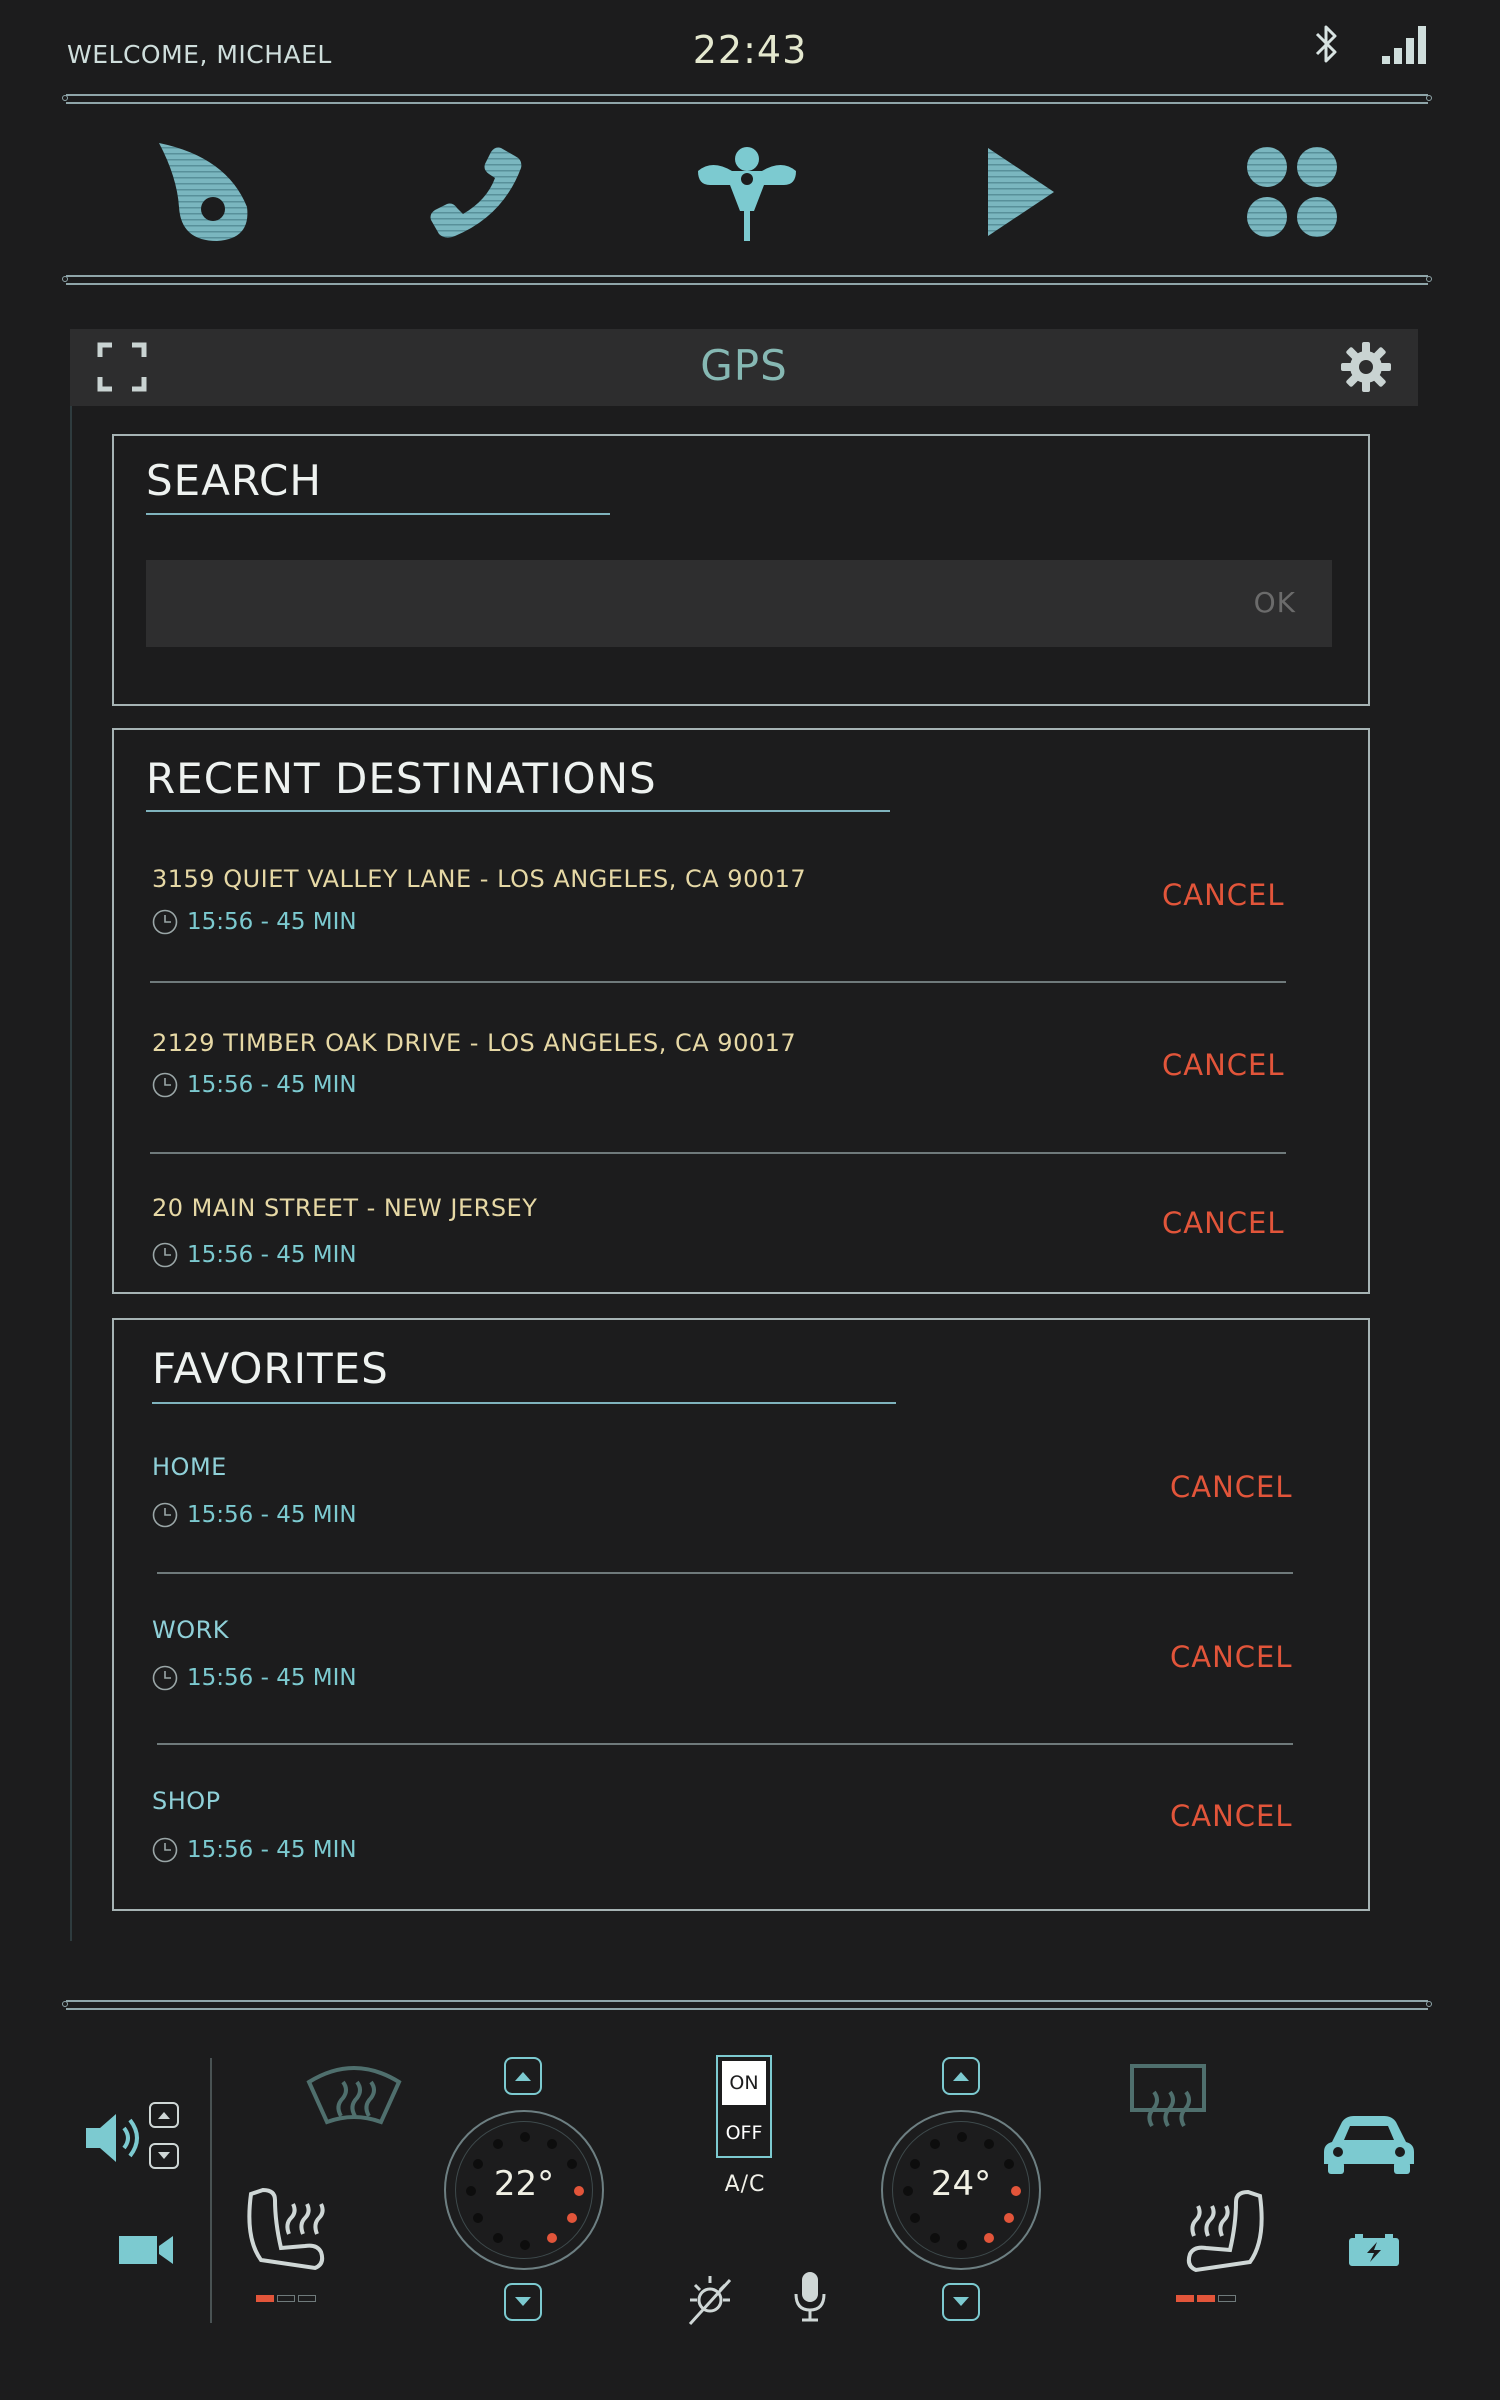  I want to click on left-temp-down-button, so click(523, 2302).